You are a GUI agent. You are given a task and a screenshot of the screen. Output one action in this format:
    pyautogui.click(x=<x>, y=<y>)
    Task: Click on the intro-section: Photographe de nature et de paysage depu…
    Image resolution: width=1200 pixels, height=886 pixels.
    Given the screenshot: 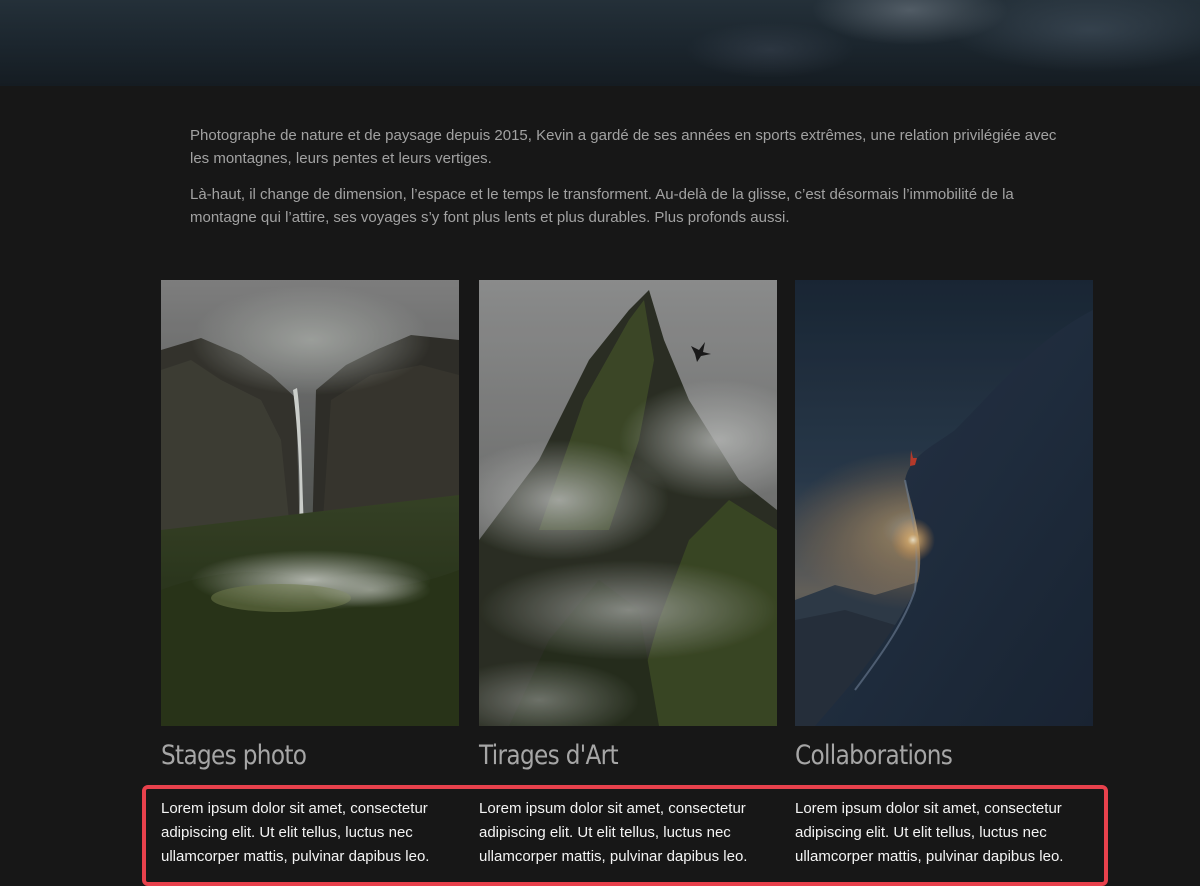 What is the action you would take?
    pyautogui.click(x=630, y=183)
    